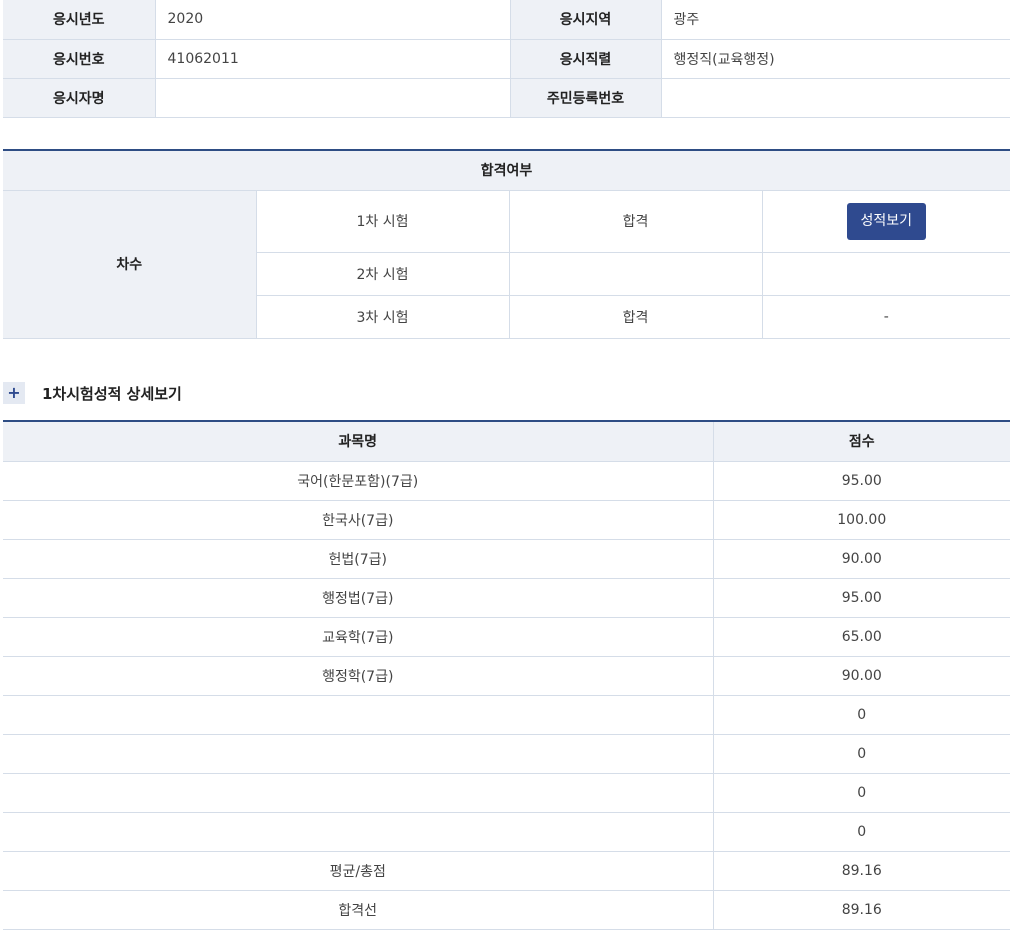 Image resolution: width=1010 pixels, height=930 pixels. What do you see at coordinates (333, 58) in the screenshot?
I see `exam-number-value: 41062011` at bounding box center [333, 58].